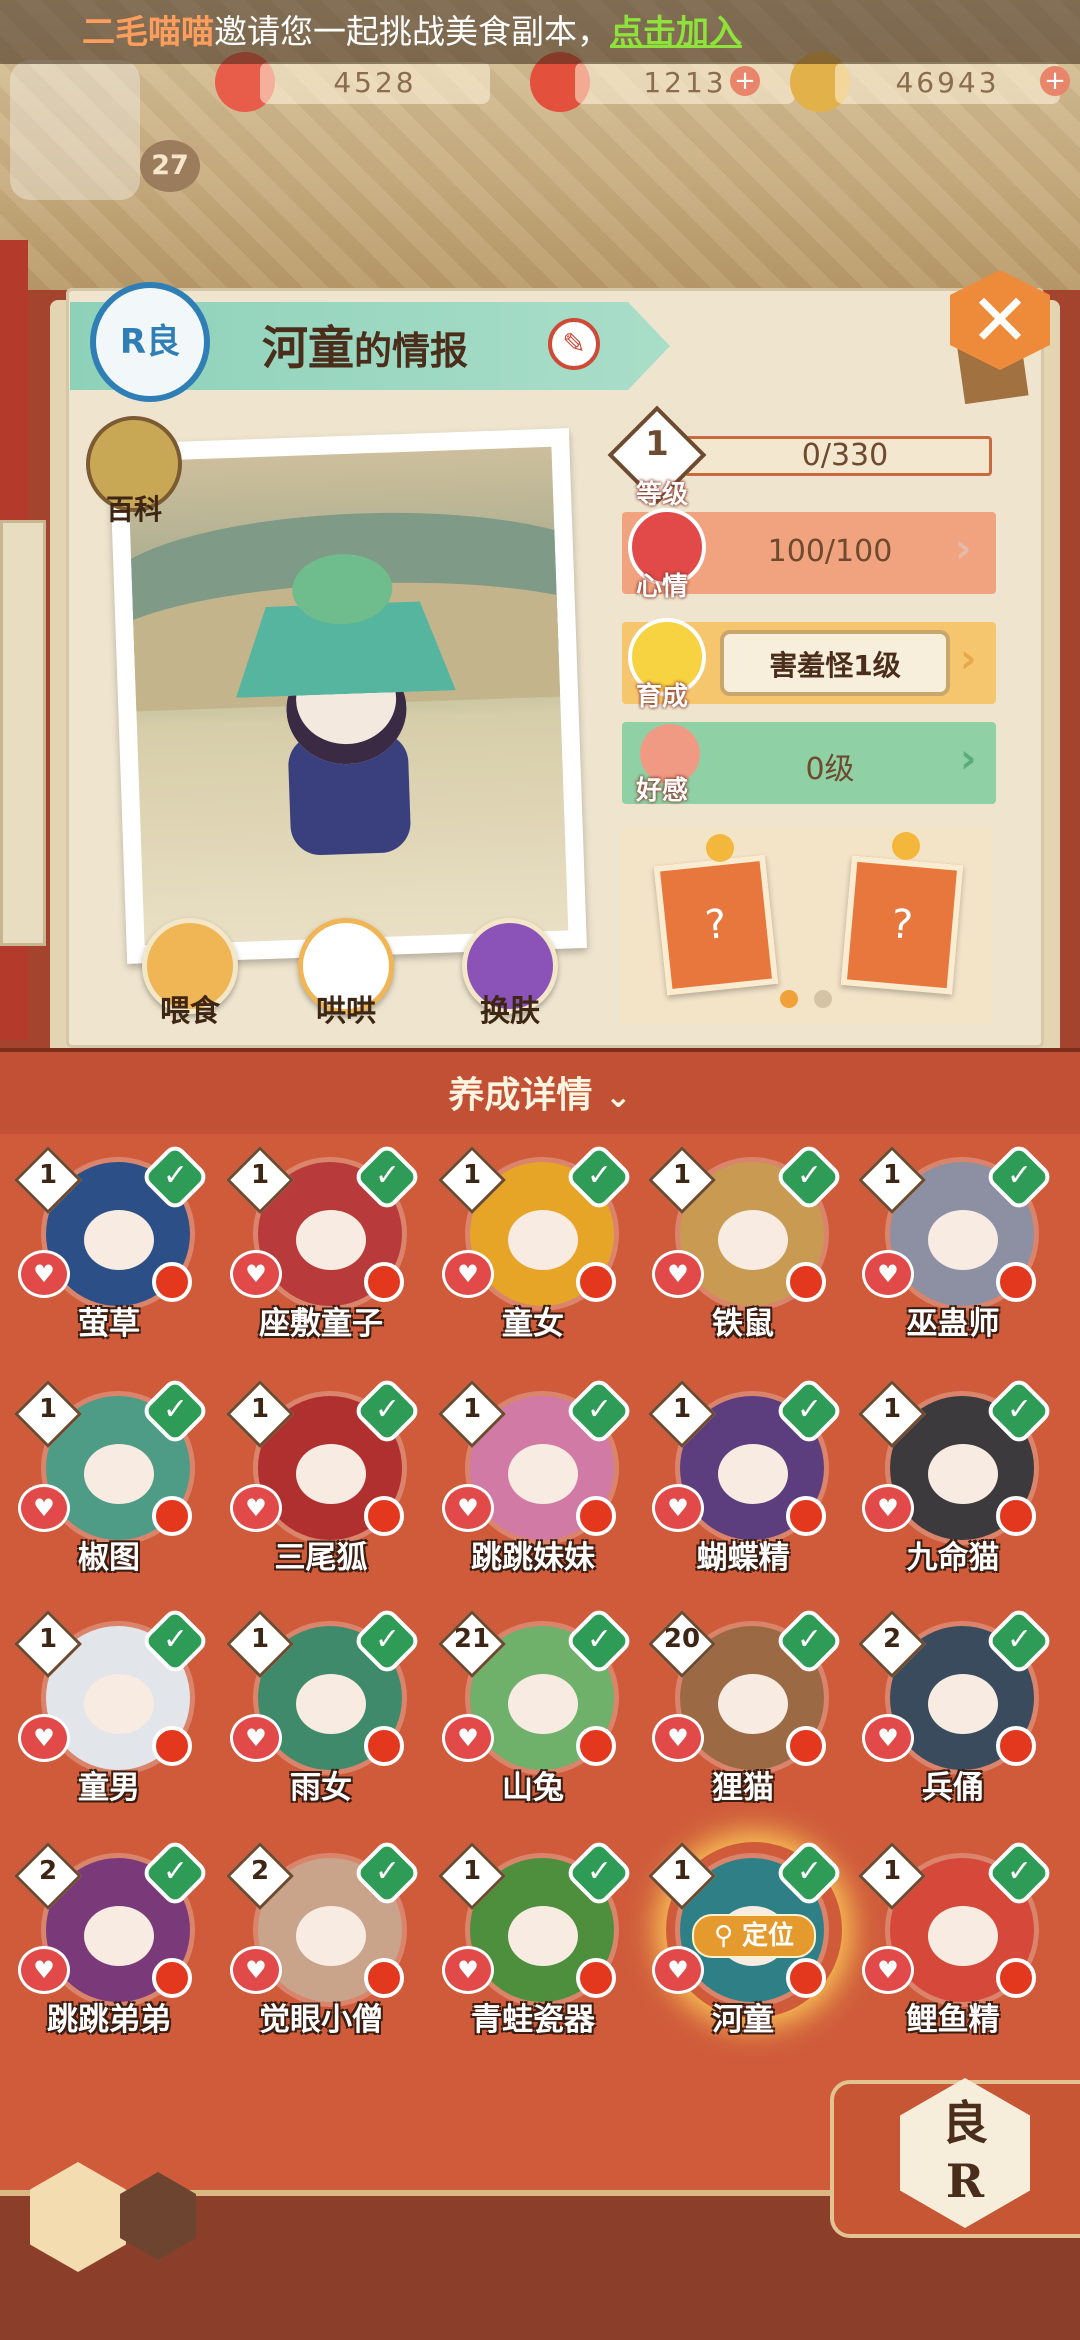  What do you see at coordinates (947, 83) in the screenshot?
I see `resource-coin-value: 46943` at bounding box center [947, 83].